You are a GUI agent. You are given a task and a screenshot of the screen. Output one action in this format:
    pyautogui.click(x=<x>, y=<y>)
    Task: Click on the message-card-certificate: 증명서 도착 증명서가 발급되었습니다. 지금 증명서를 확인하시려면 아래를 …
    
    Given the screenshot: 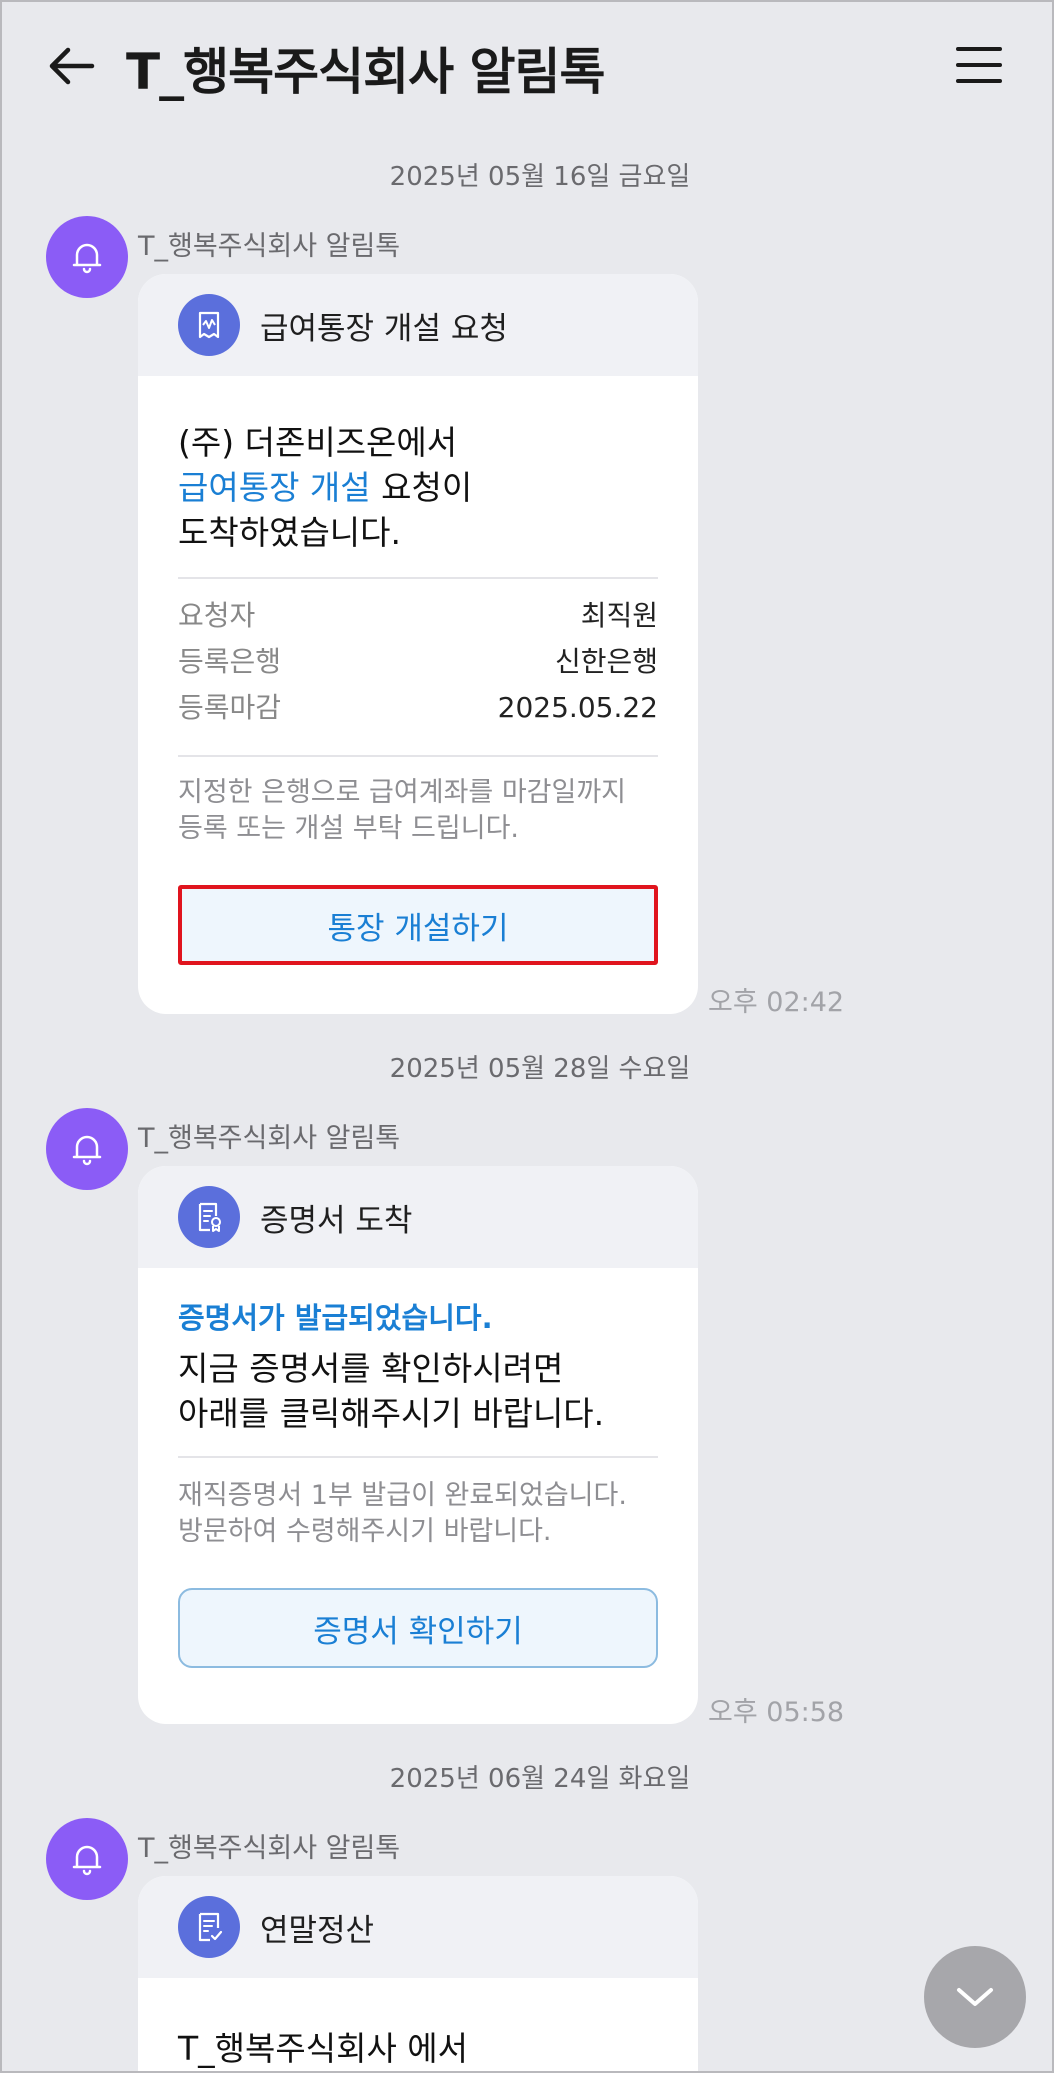 What is the action you would take?
    pyautogui.click(x=418, y=1445)
    